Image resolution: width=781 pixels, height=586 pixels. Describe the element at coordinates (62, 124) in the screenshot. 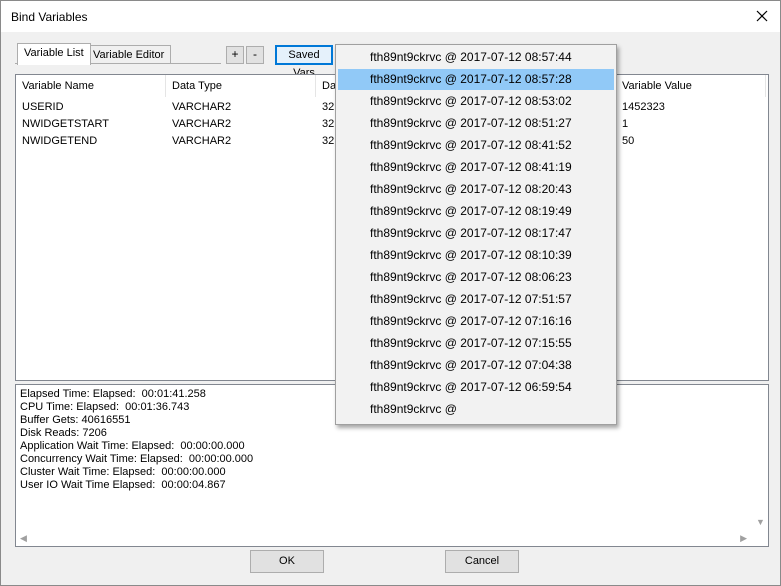

I see `table-row-nwidgetstart-name: NWIDGETSTART` at that location.